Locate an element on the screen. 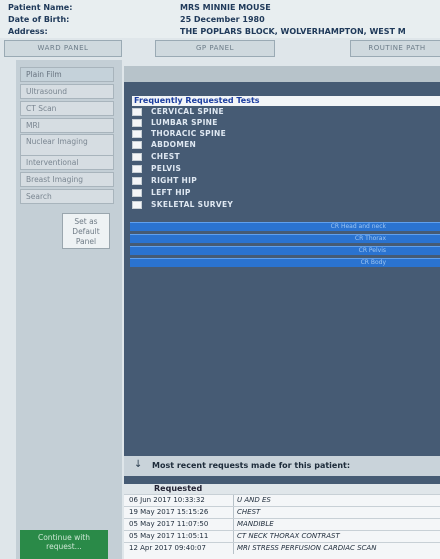 The height and width of the screenshot is (559, 440). dob-label: Date of Birth: is located at coordinates (39, 19).